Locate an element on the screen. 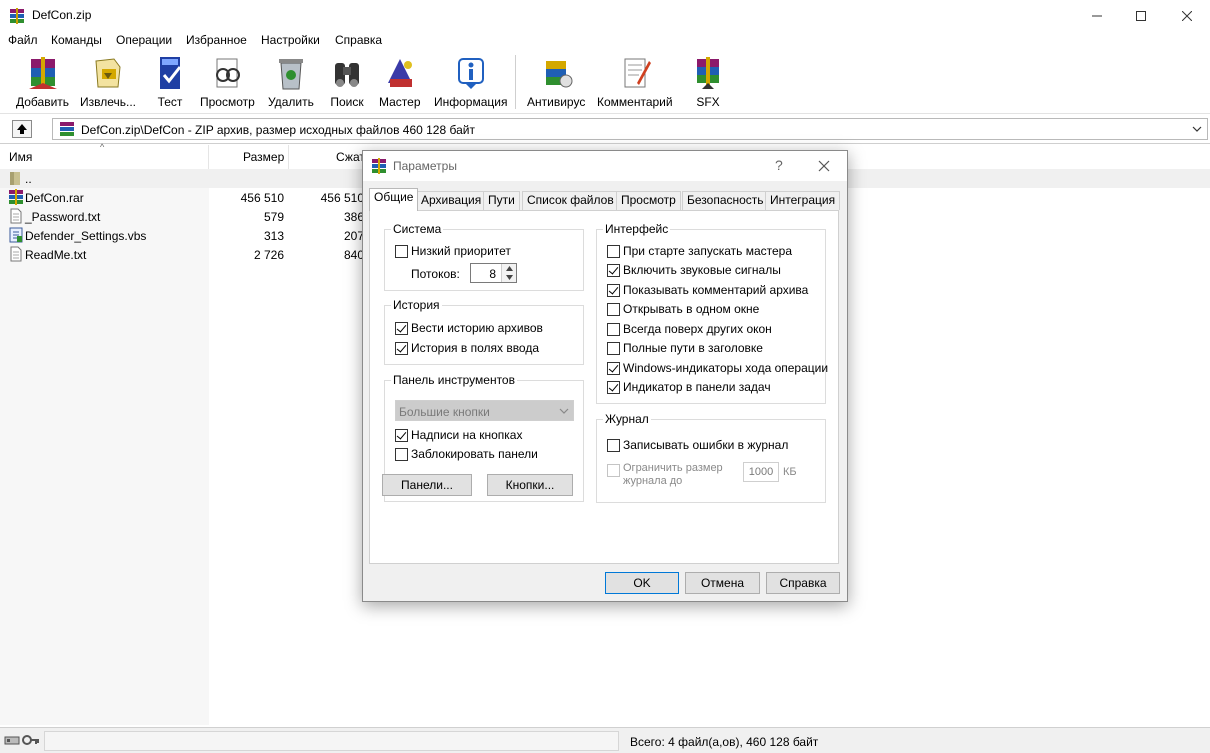  menu-help: Справка is located at coordinates (358, 40).